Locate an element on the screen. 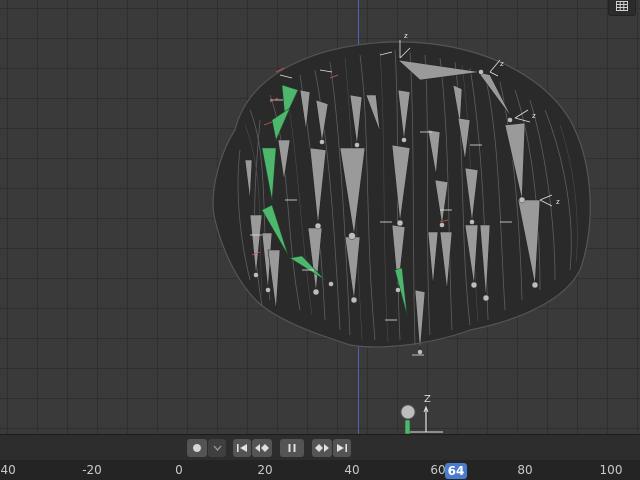 The image size is (640, 480). tick-label: 20 is located at coordinates (265, 470).